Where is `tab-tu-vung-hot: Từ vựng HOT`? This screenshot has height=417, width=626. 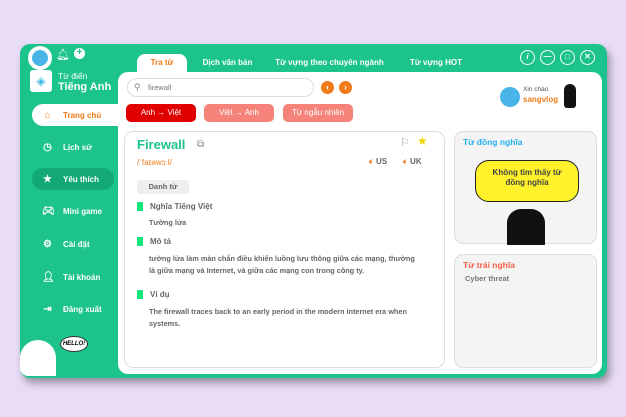
tab-tu-vung-hot: Từ vựng HOT is located at coordinates (436, 63).